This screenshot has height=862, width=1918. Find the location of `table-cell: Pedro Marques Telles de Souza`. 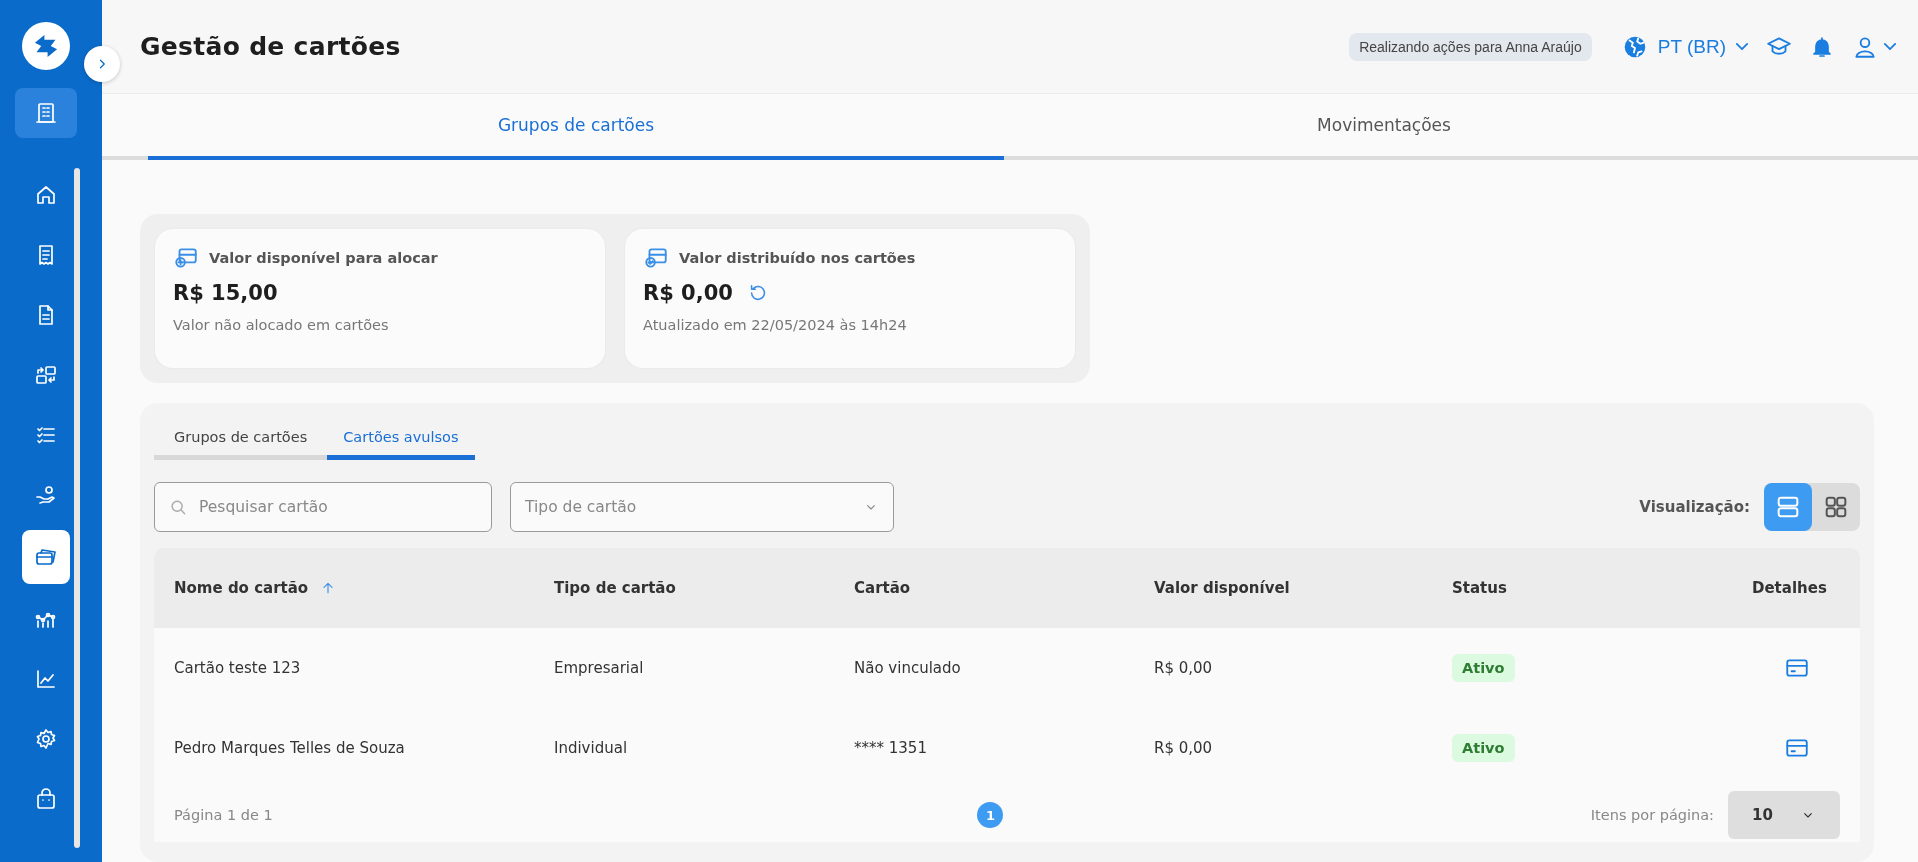

table-cell: Pedro Marques Telles de Souza is located at coordinates (344, 748).